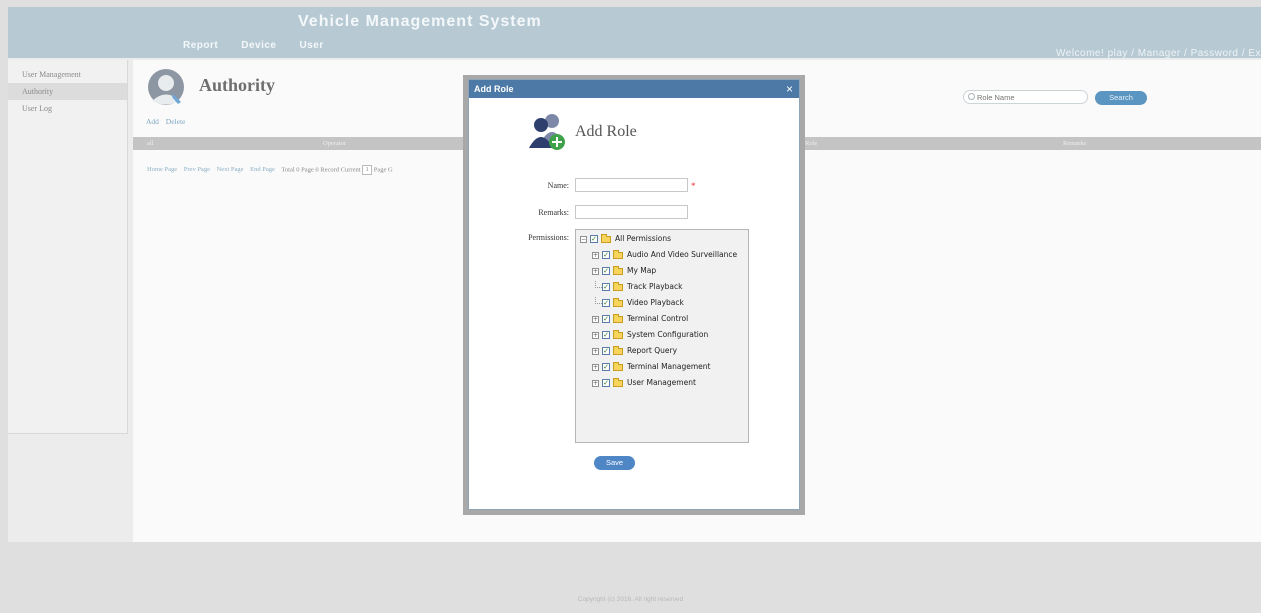  What do you see at coordinates (624, 271) in the screenshot?
I see `tree-item: + ✓ My Map` at bounding box center [624, 271].